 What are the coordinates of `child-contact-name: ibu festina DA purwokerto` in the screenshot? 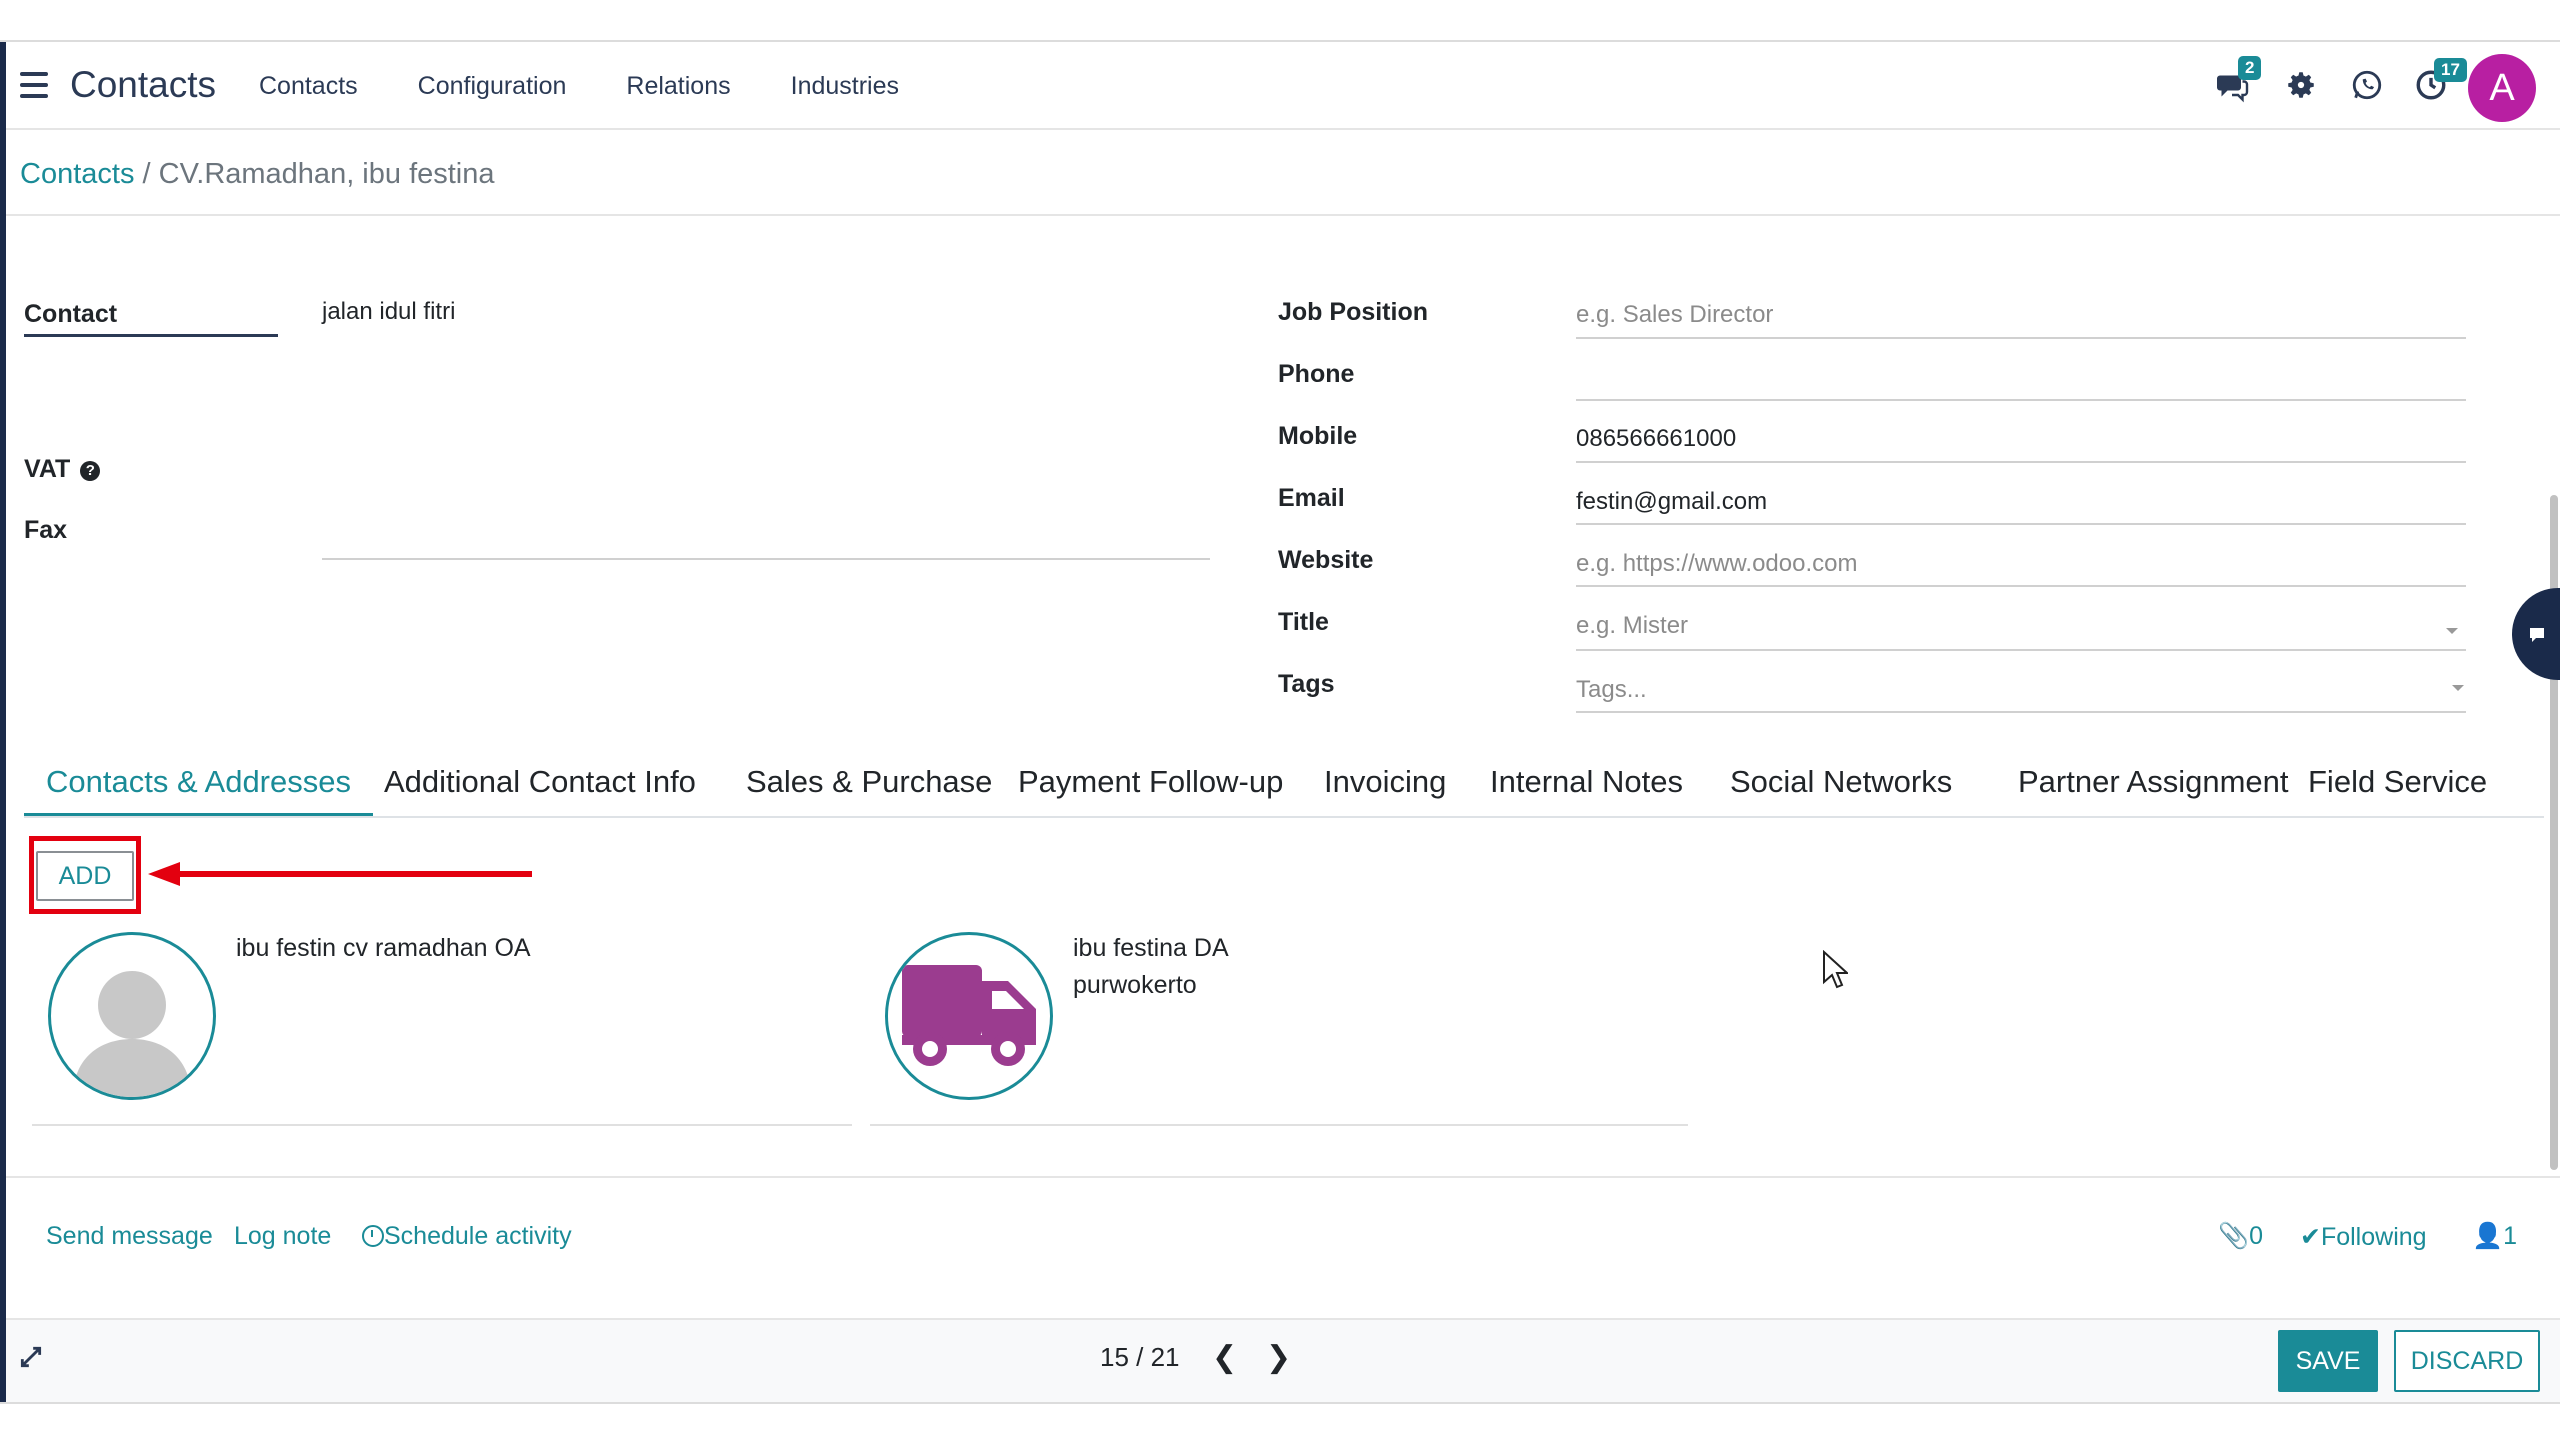 It's located at (1151, 967).